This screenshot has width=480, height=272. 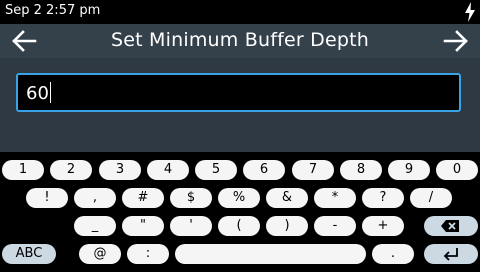 What do you see at coordinates (383, 226) in the screenshot?
I see `key-plus: +` at bounding box center [383, 226].